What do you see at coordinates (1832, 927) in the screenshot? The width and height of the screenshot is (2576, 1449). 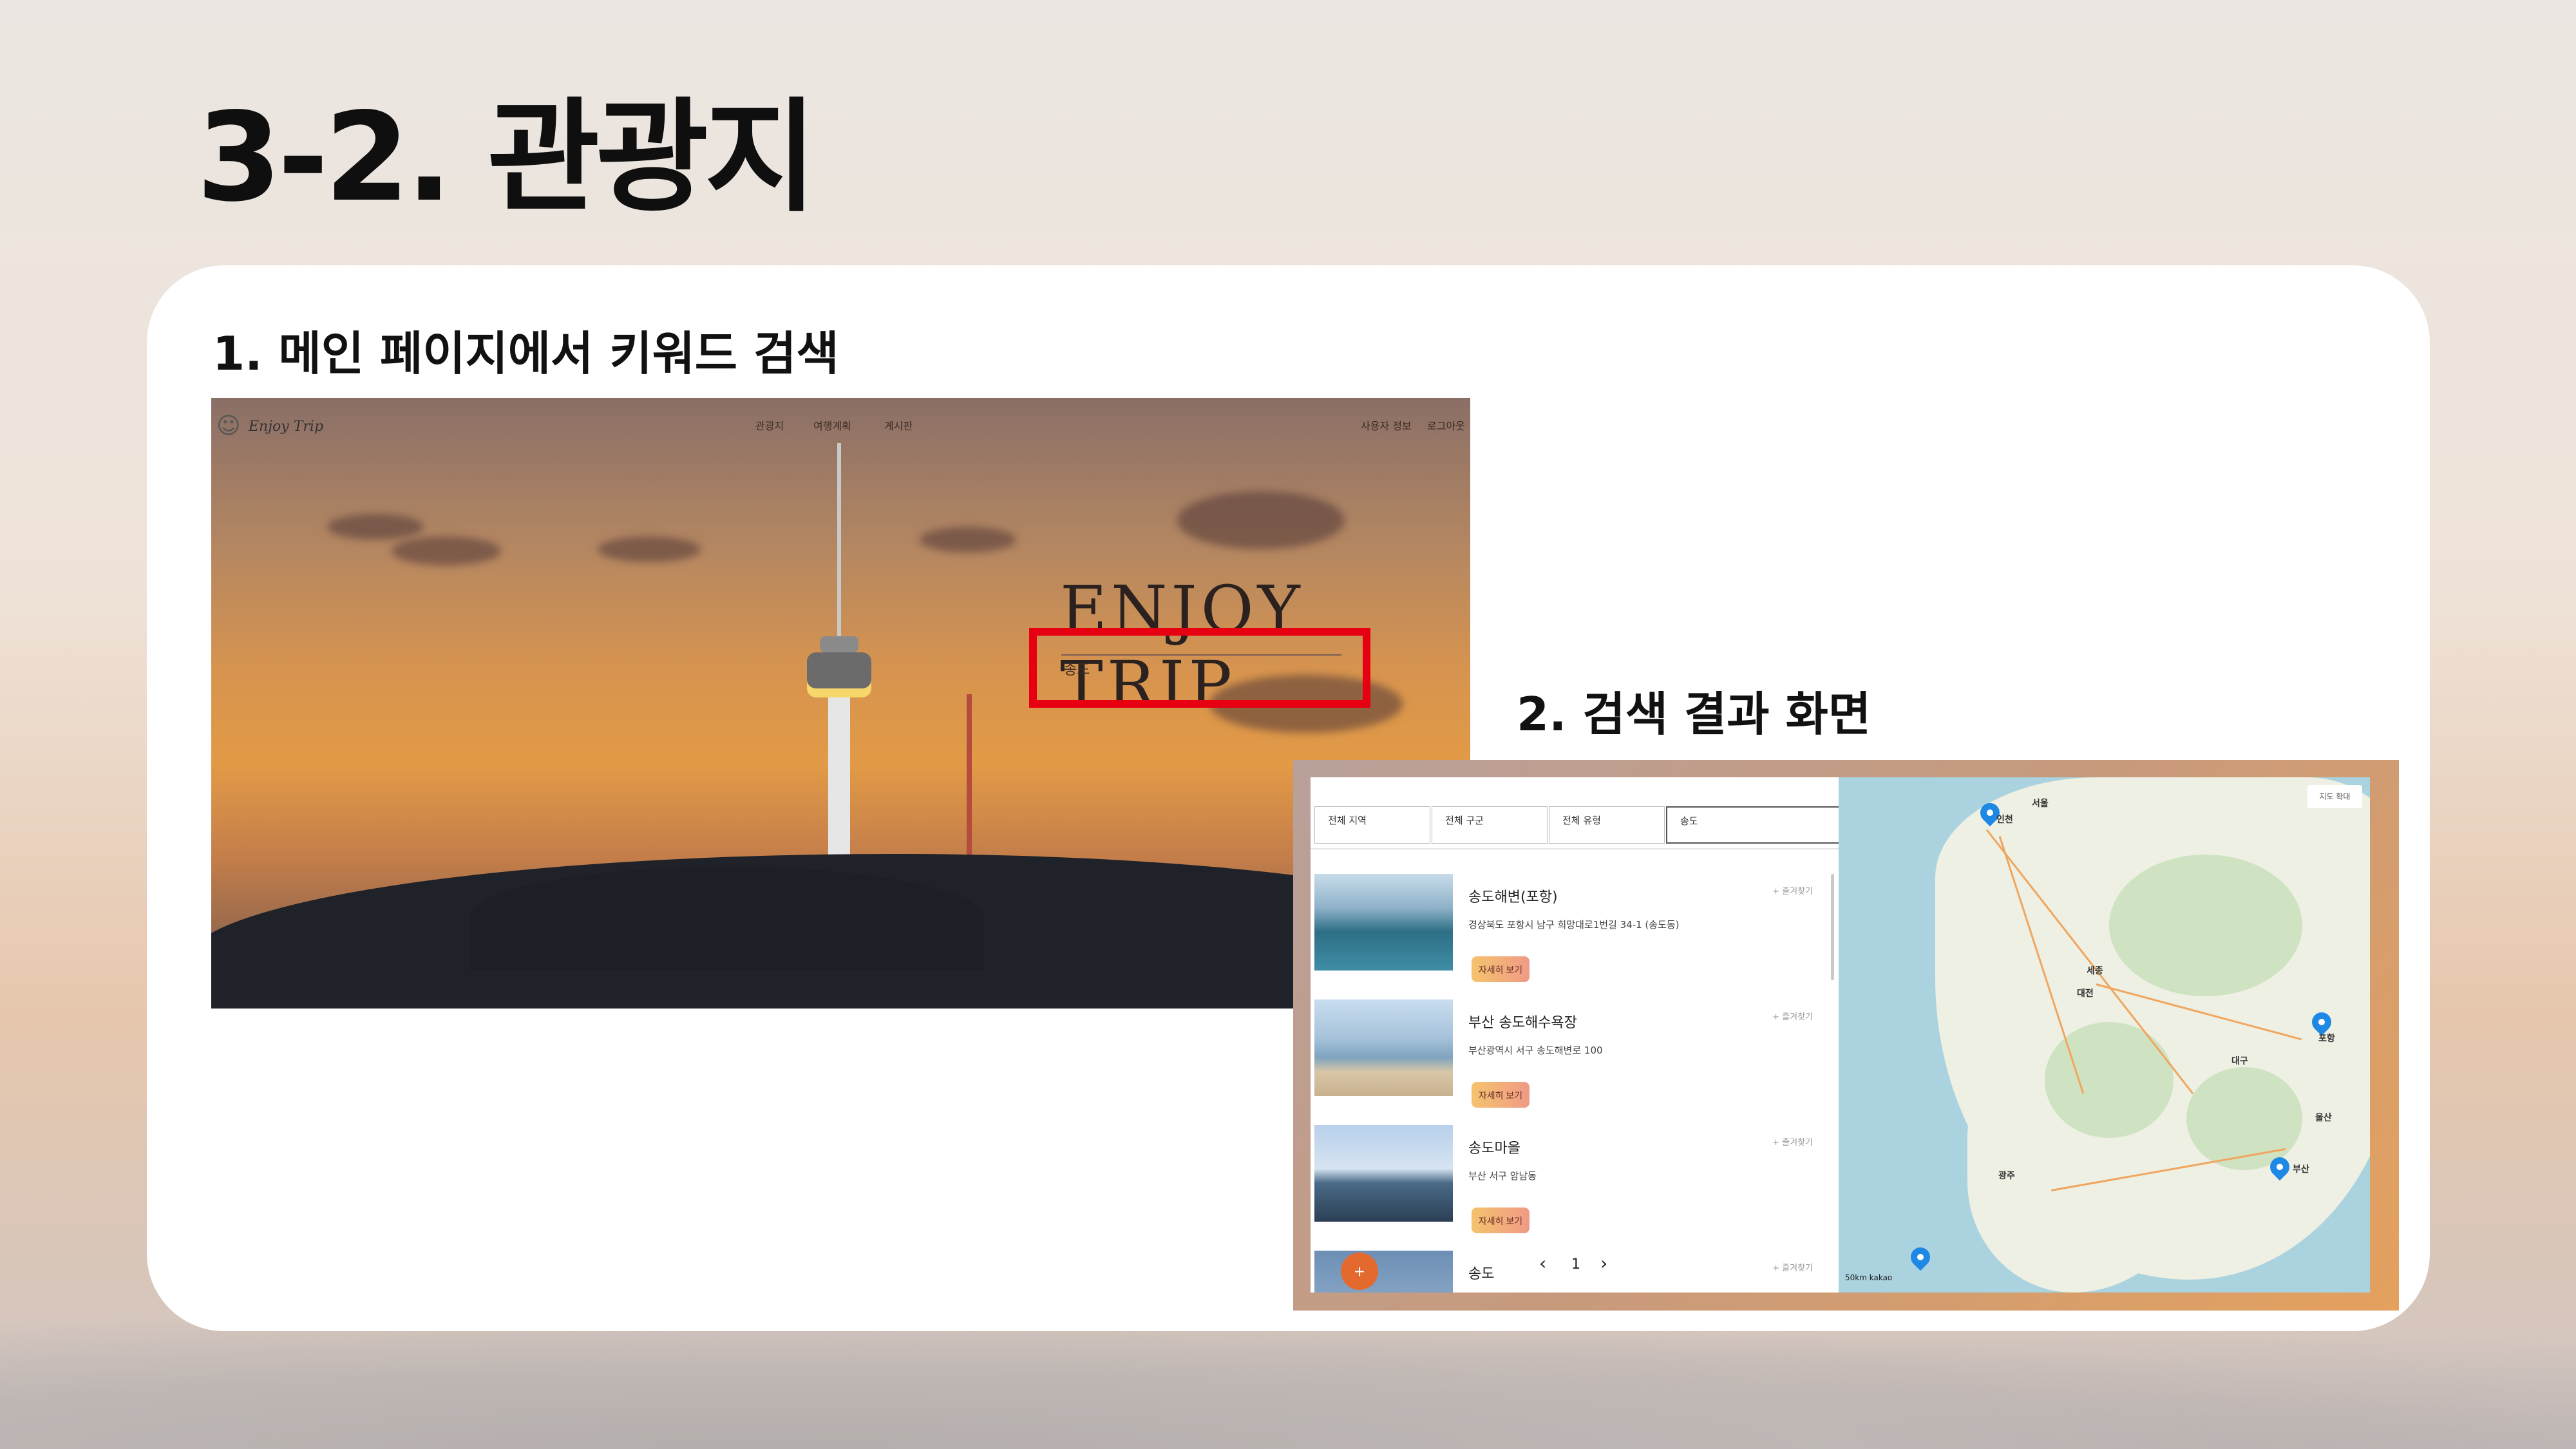 I see `scrollbar` at bounding box center [1832, 927].